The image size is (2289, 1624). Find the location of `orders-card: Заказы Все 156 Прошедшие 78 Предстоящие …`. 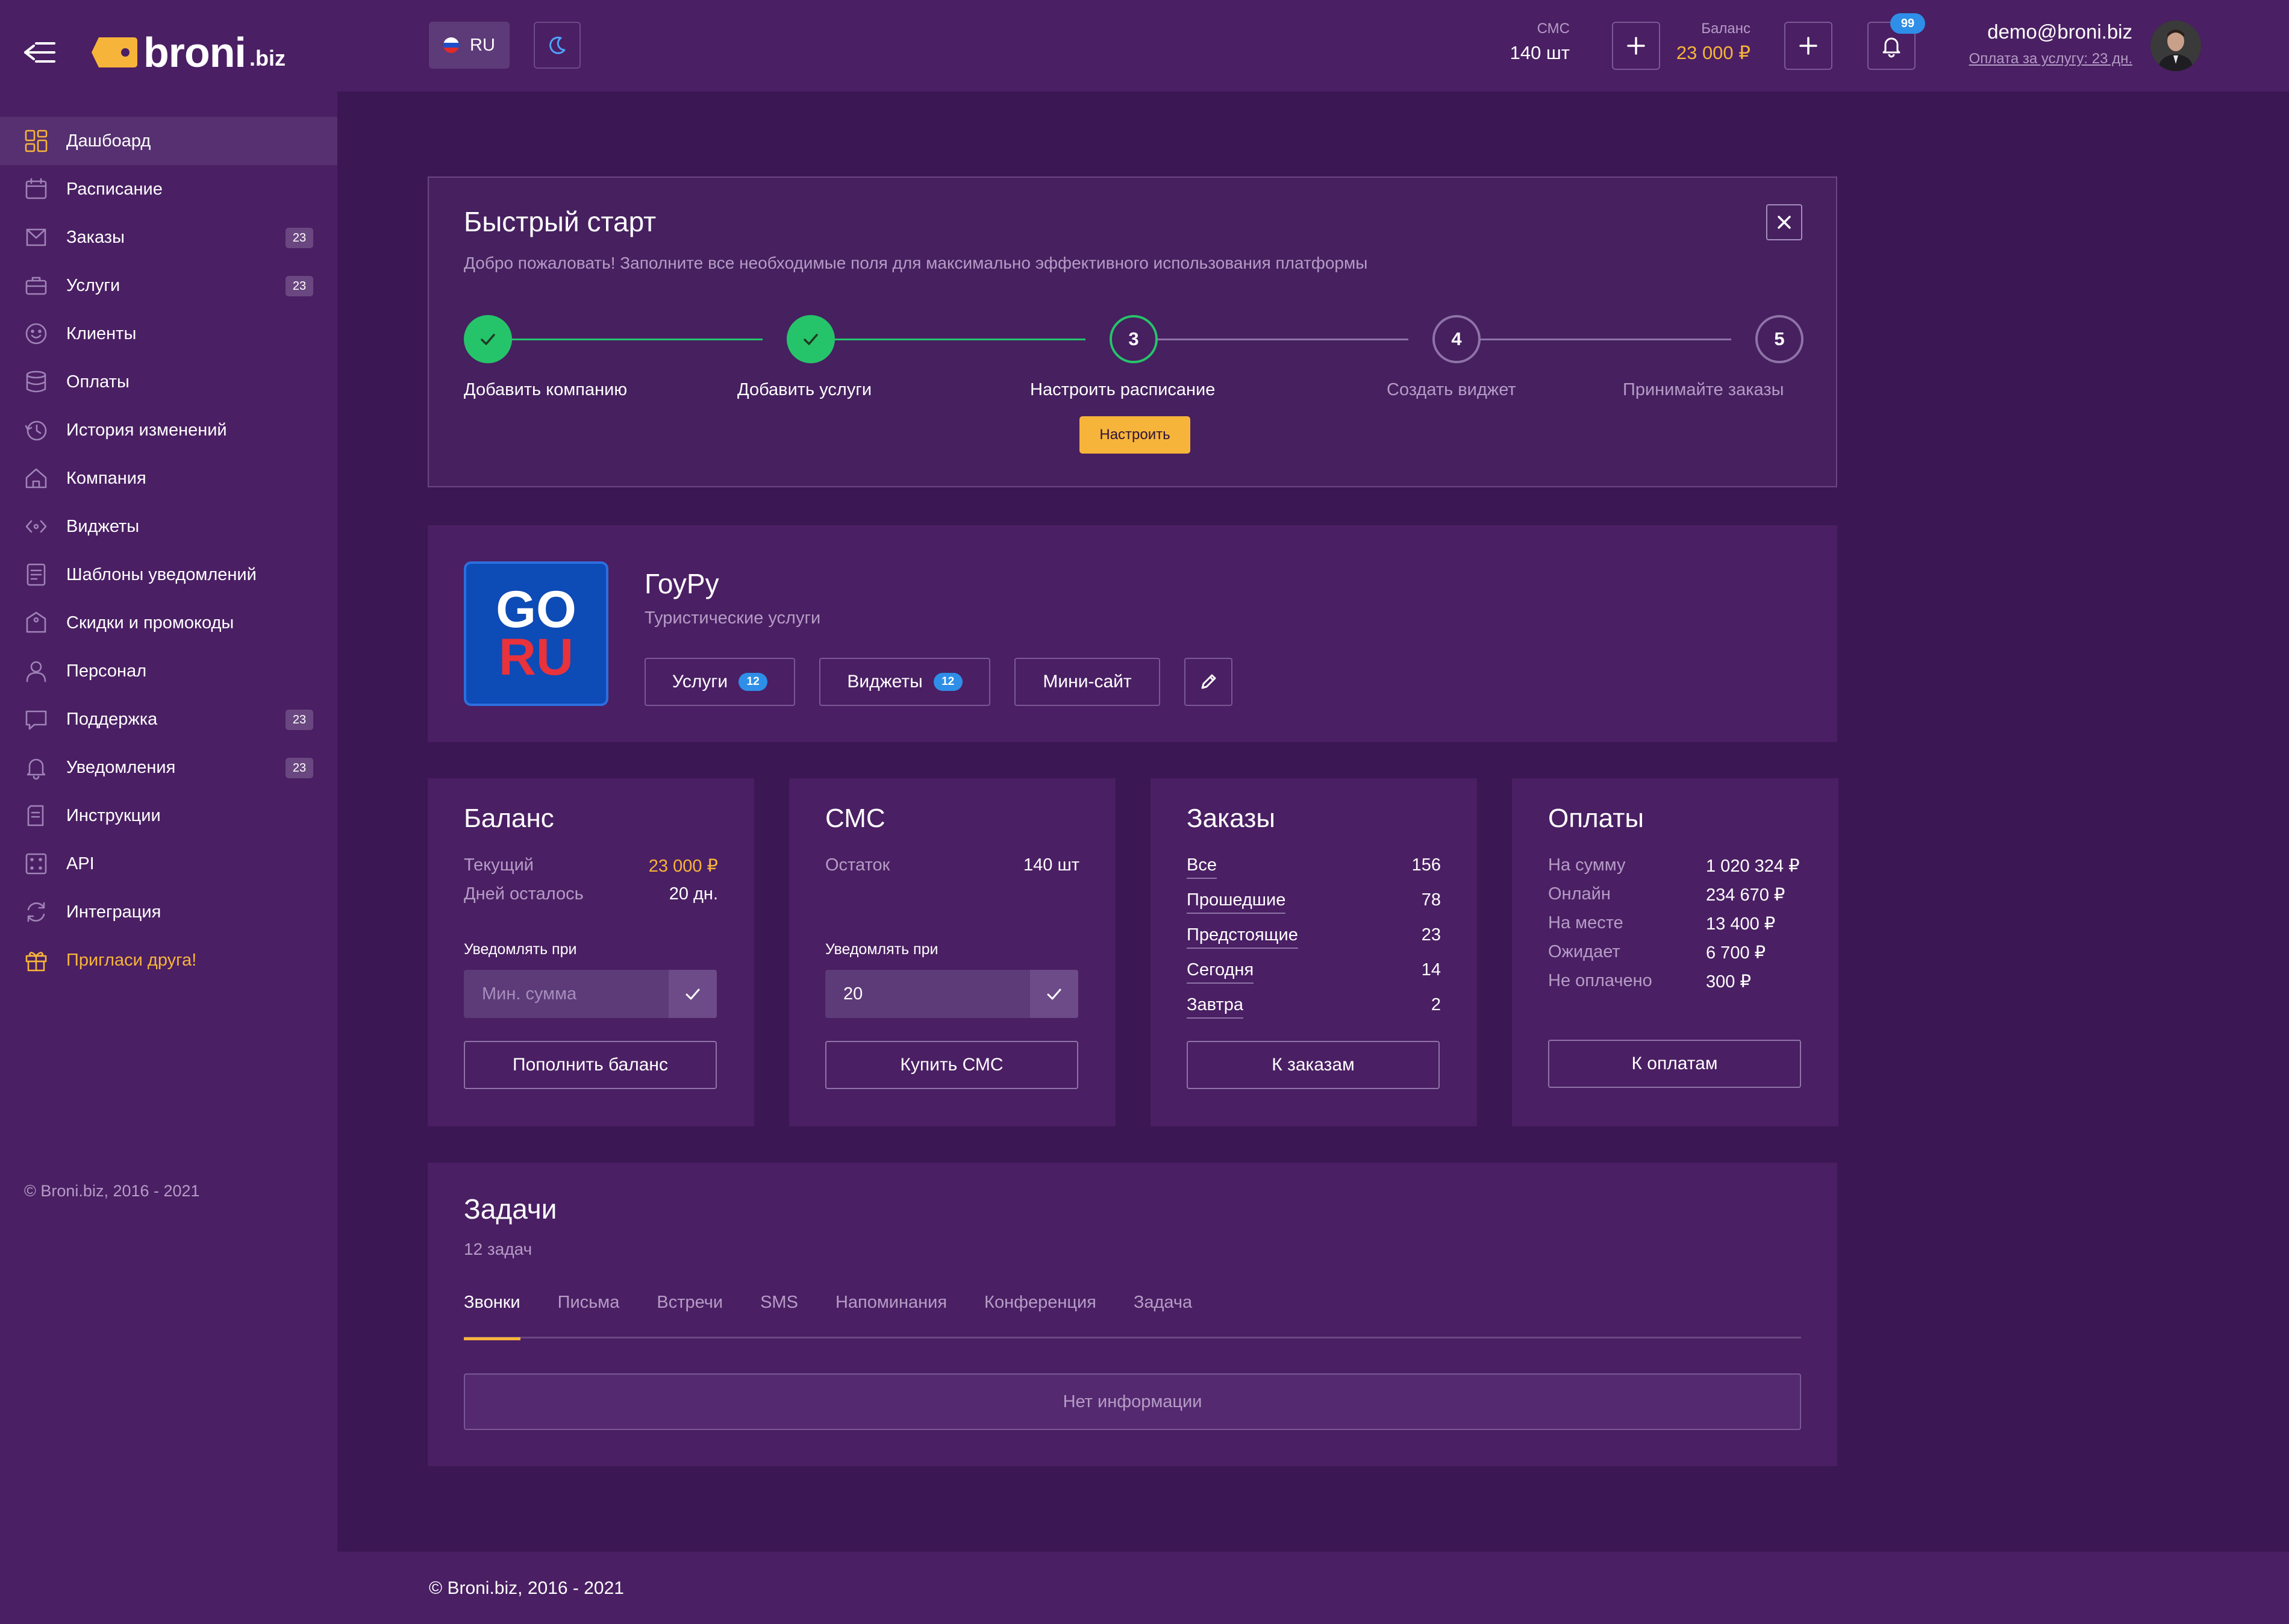

orders-card: Заказы Все 156 Прошедшие 78 Предстоящие … is located at coordinates (1314, 952).